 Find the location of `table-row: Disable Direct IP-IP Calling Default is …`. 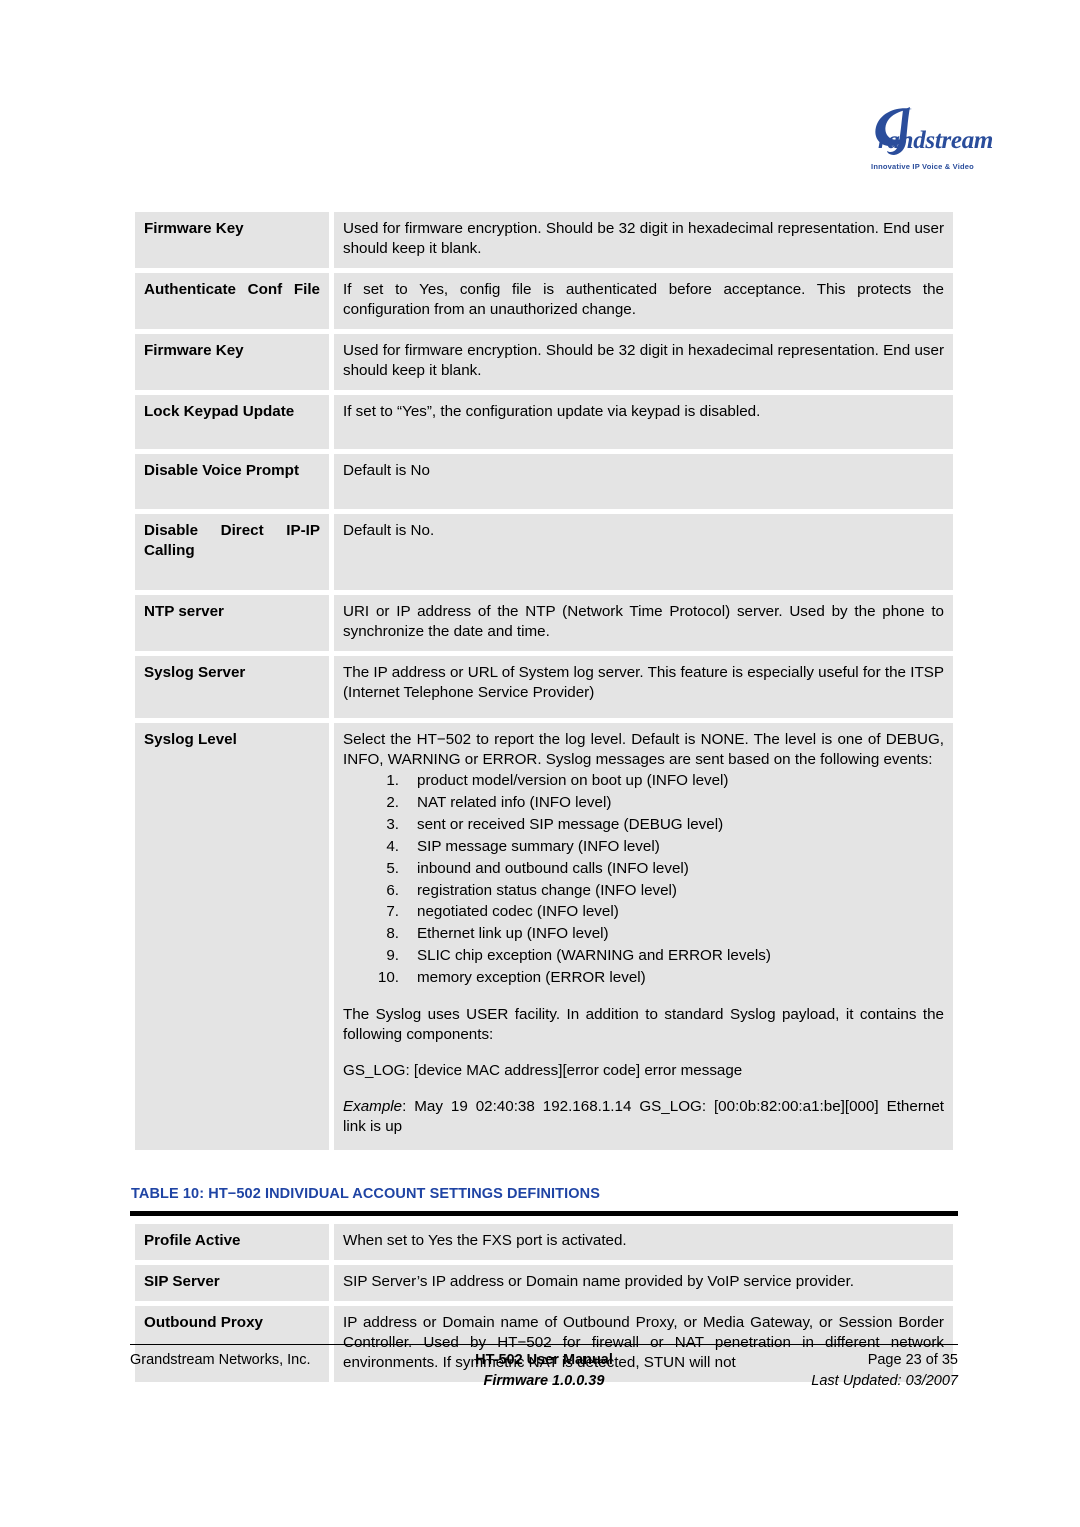

table-row: Disable Direct IP-IP Calling Default is … is located at coordinates (544, 551).